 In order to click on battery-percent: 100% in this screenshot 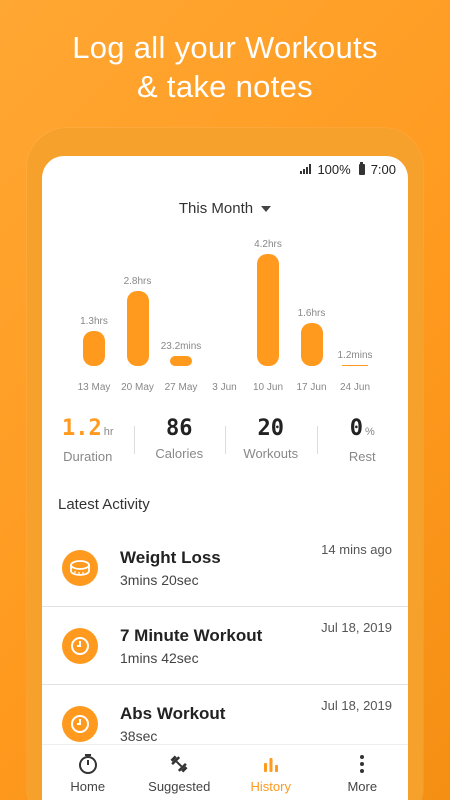, I will do `click(334, 169)`.